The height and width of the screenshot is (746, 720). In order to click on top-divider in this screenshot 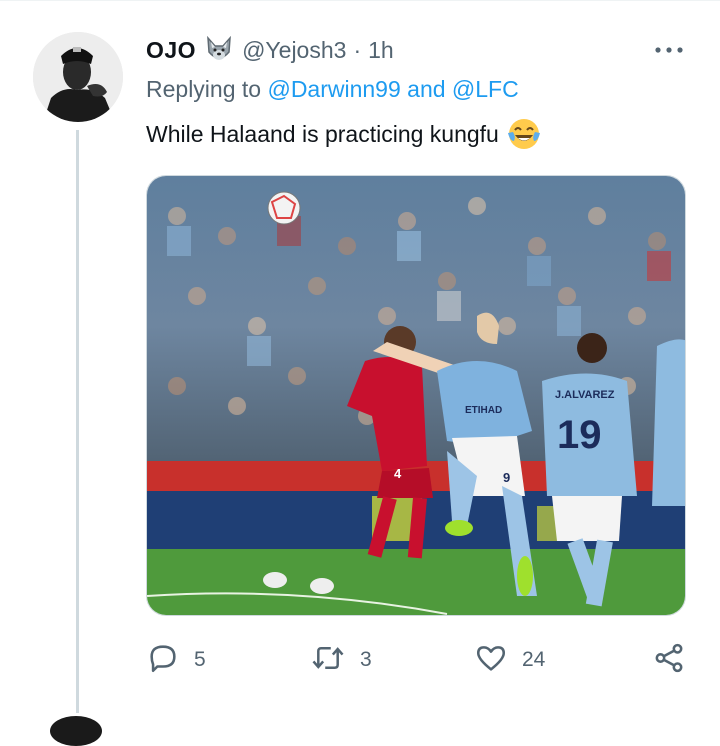, I will do `click(360, 0)`.